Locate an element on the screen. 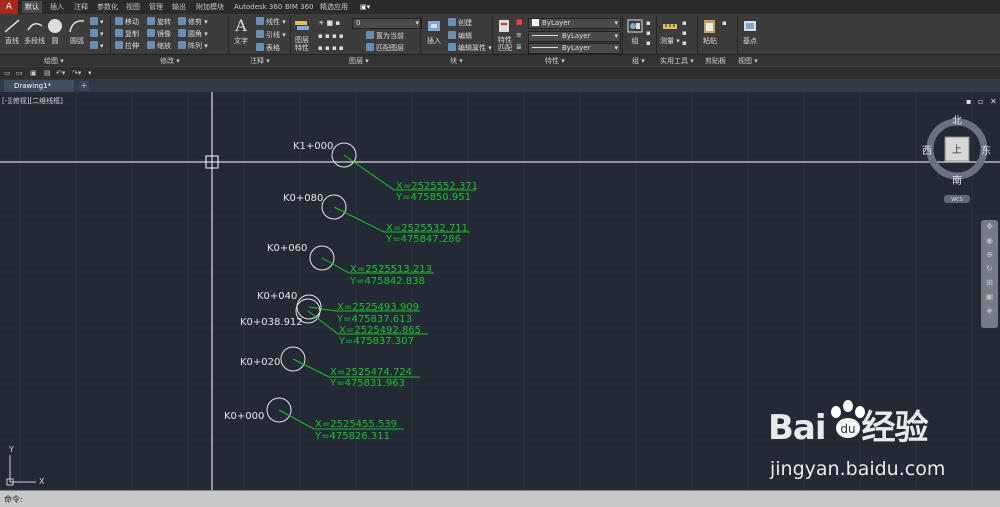  layer-properties-tool: 图层特性 is located at coordinates (302, 35).